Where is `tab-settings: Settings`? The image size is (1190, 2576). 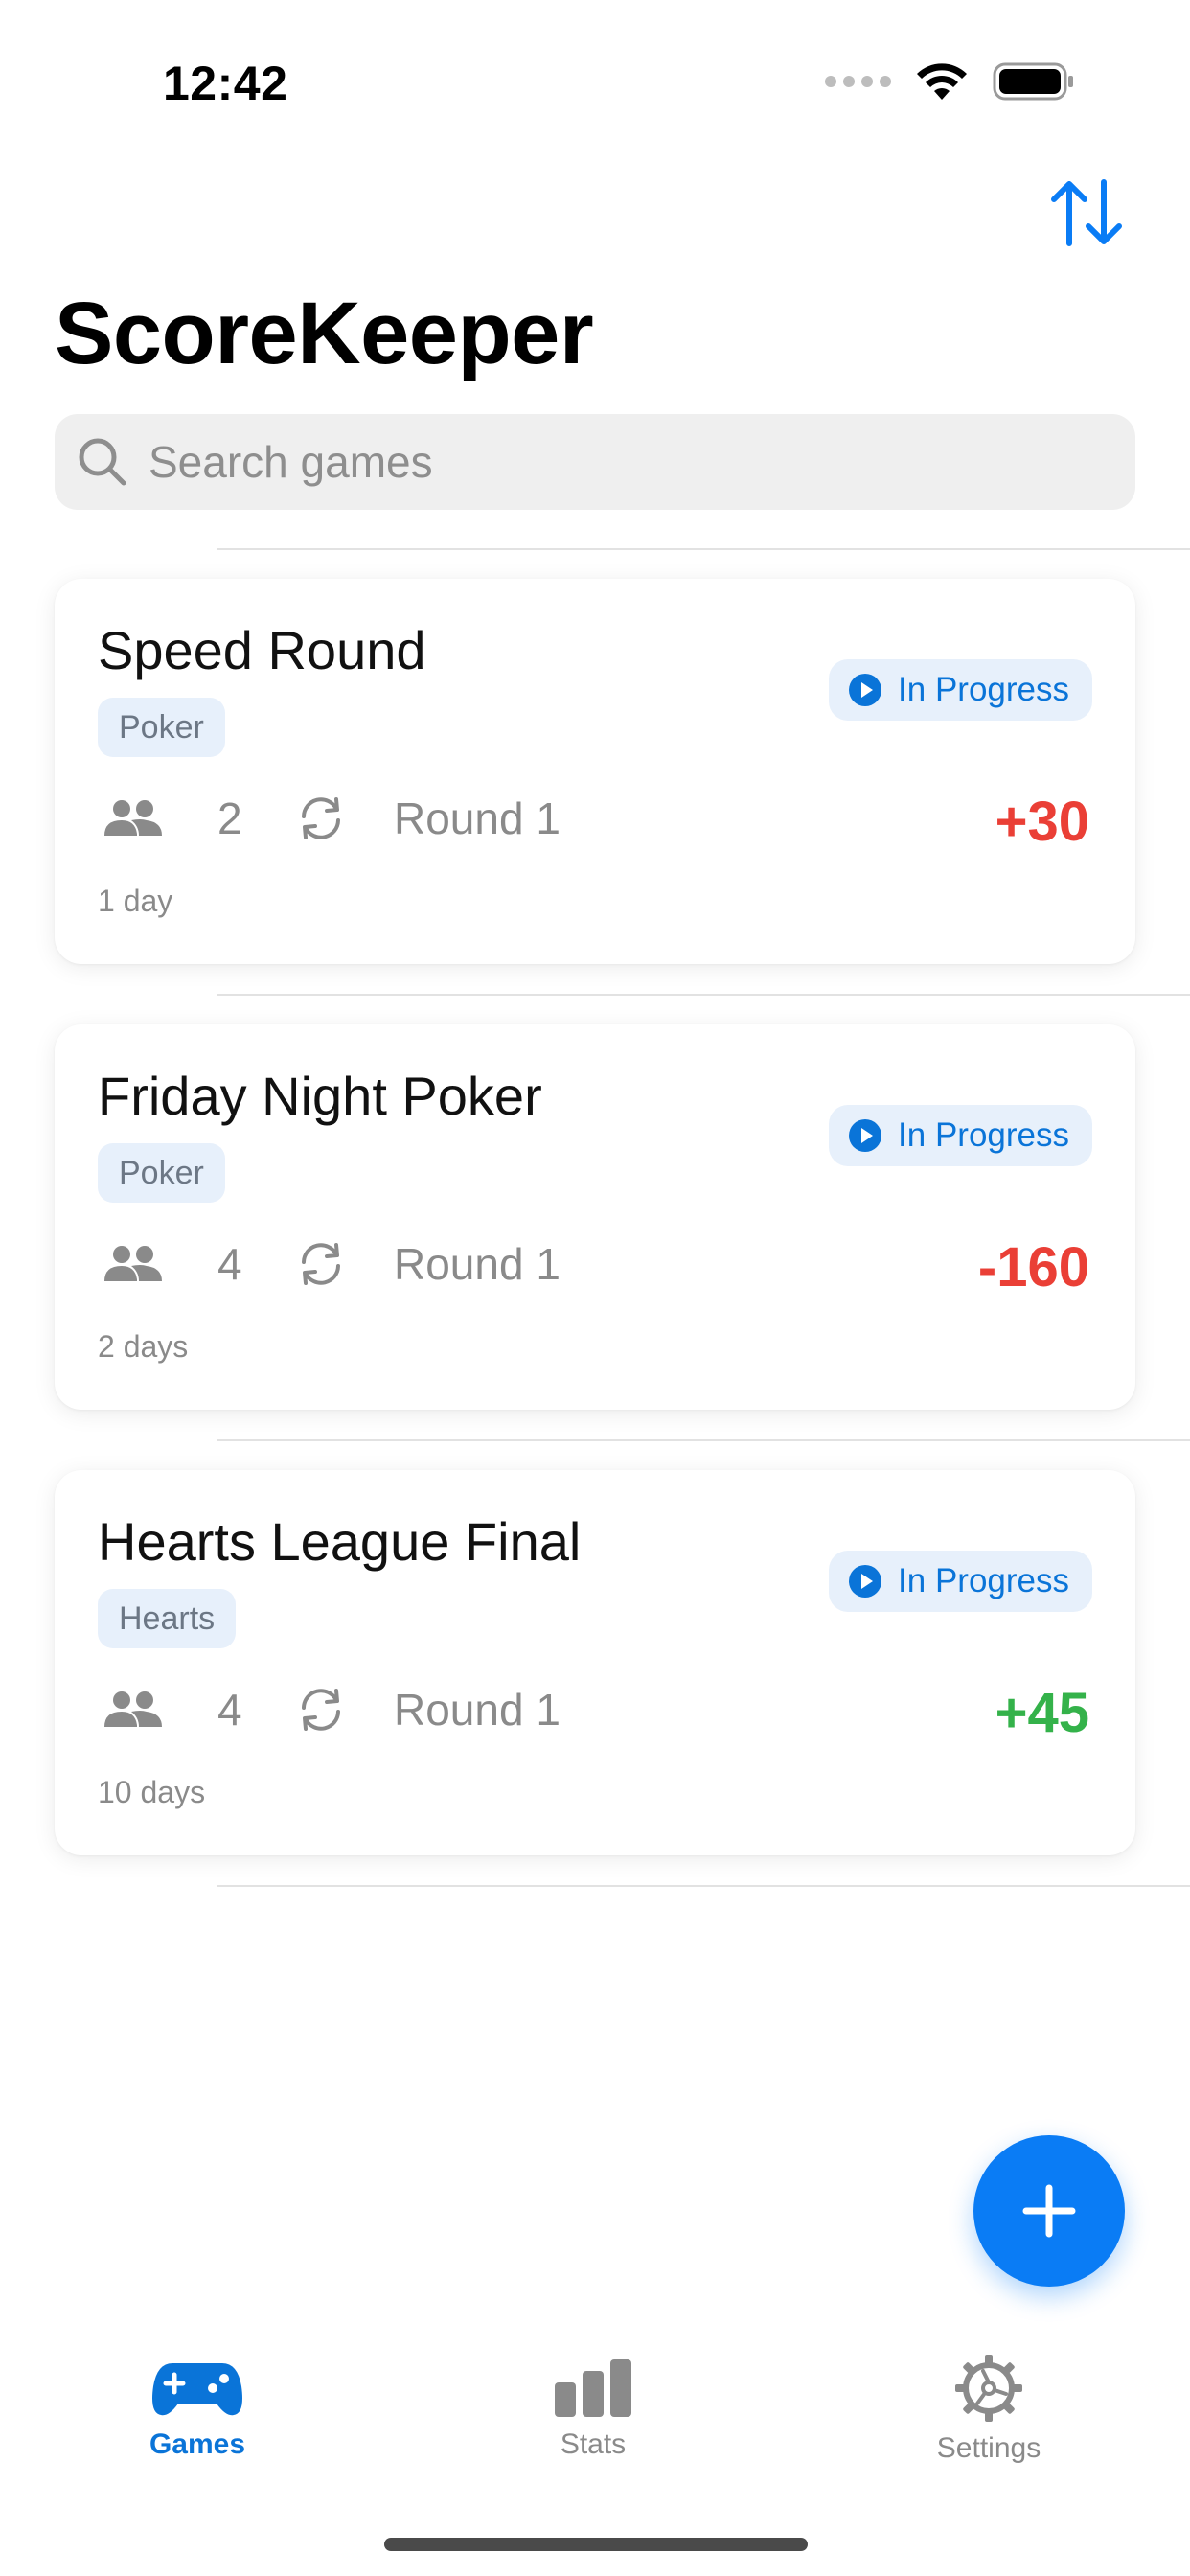 tab-settings: Settings is located at coordinates (989, 2410).